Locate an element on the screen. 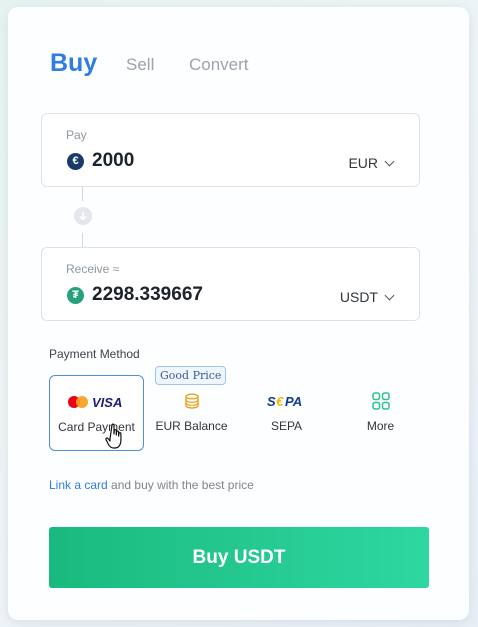 This screenshot has width=478, height=627. svg-text: PA is located at coordinates (293, 401).